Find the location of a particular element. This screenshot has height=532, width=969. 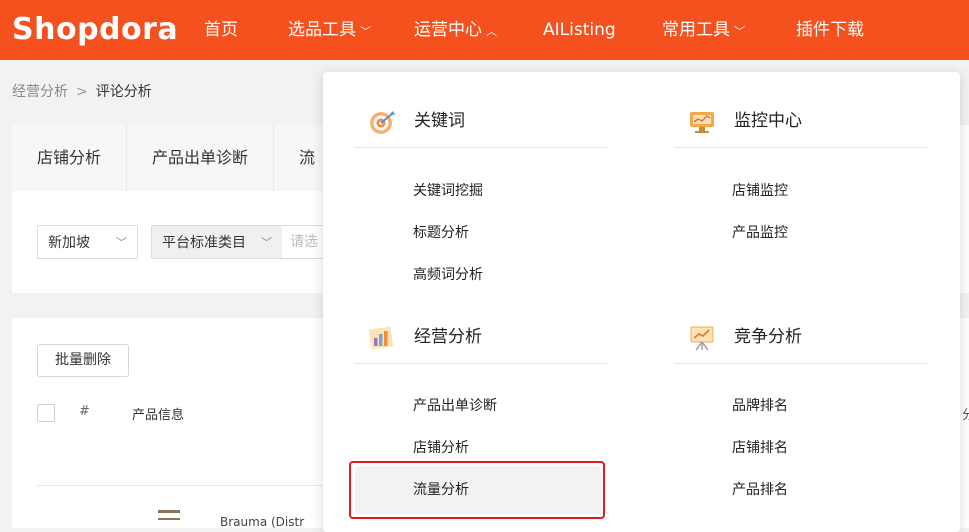

tab-store-analysis: 店铺分析 is located at coordinates (70, 158).